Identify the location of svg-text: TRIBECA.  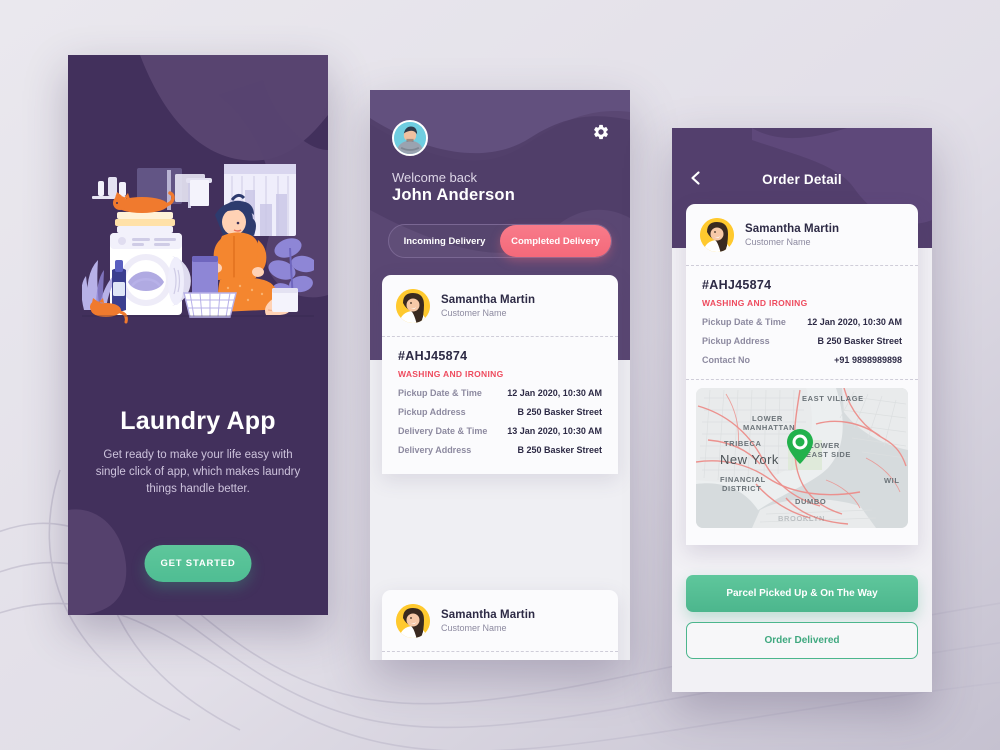
(743, 443).